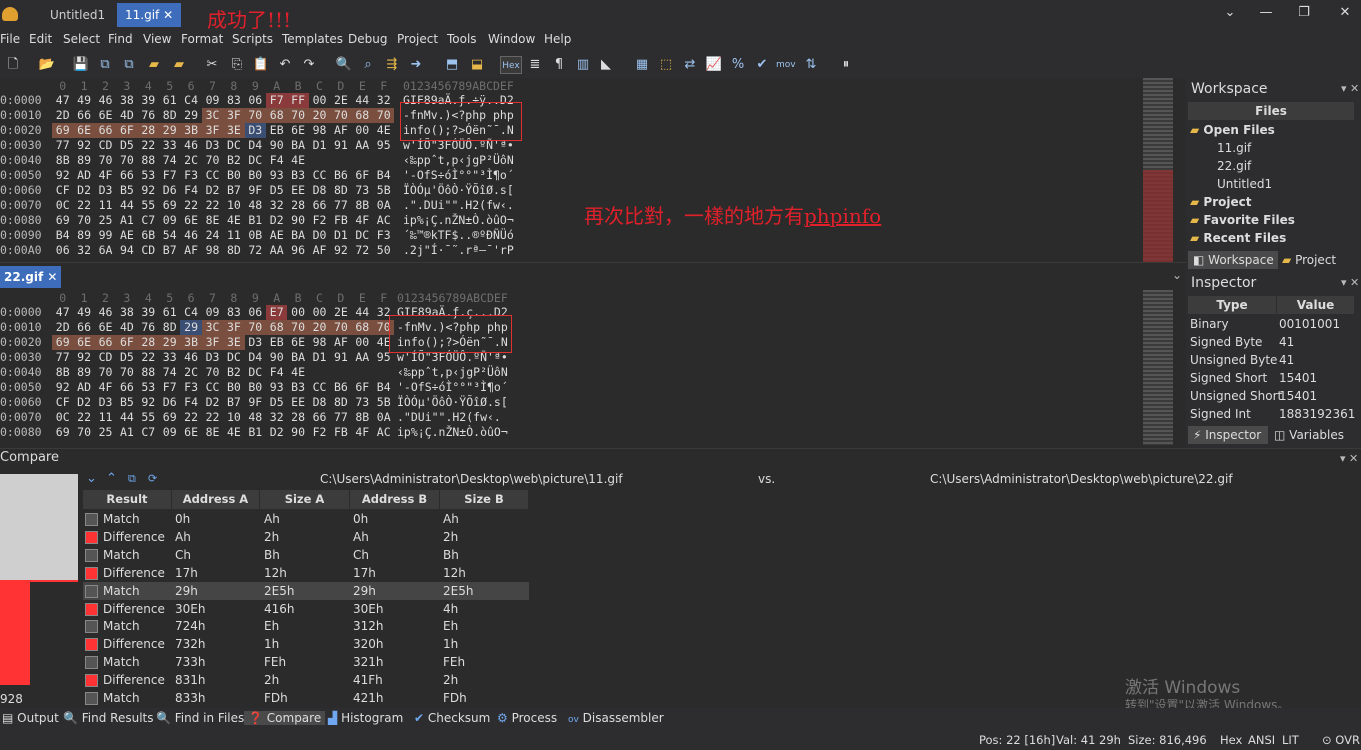  Describe the element at coordinates (126, 432) in the screenshot. I see `hex-byte: A1` at that location.